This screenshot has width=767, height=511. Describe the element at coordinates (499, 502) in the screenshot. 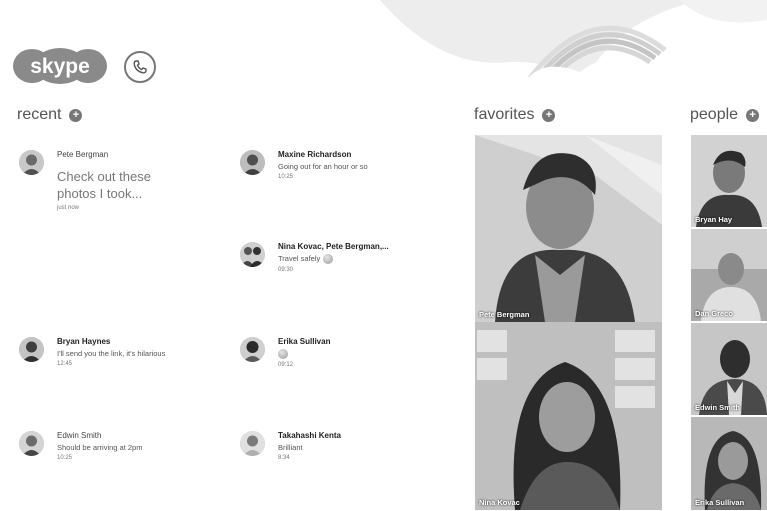

I see `tile-name: Nina Kovac` at that location.